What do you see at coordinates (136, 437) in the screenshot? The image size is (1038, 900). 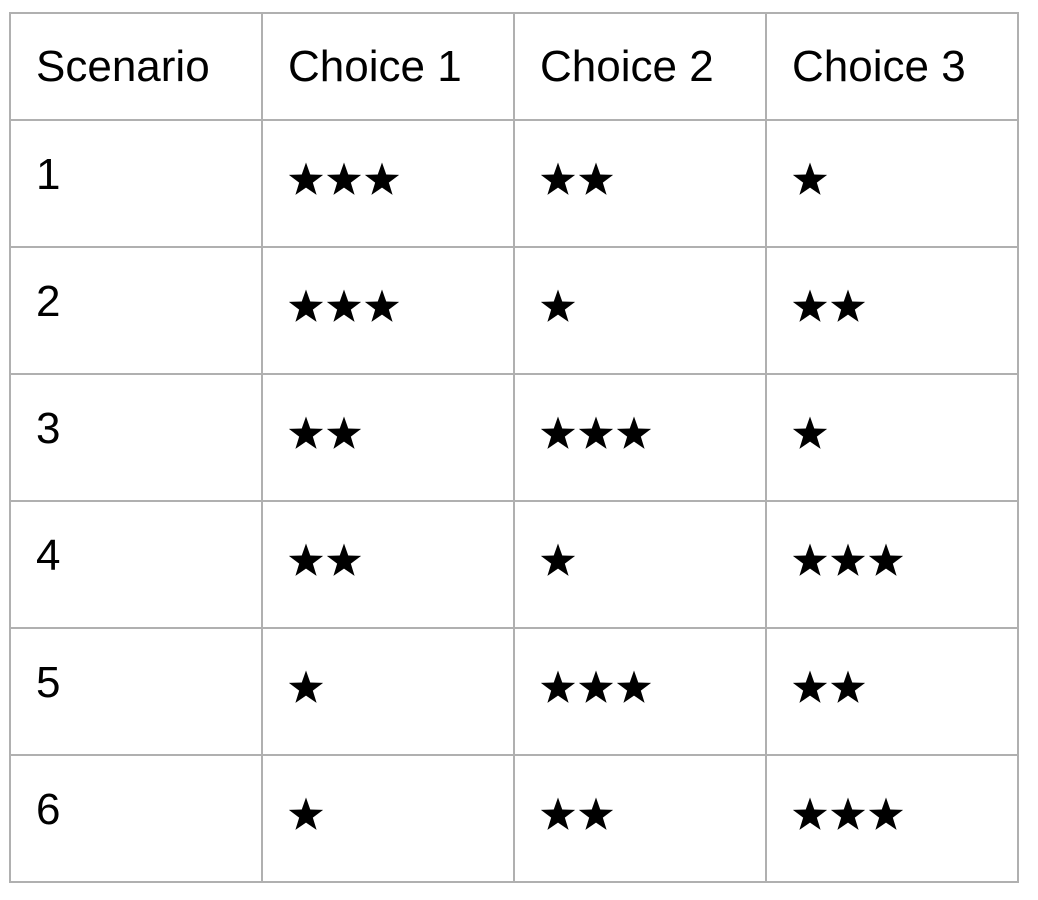 I see `scenario-cell: 3` at bounding box center [136, 437].